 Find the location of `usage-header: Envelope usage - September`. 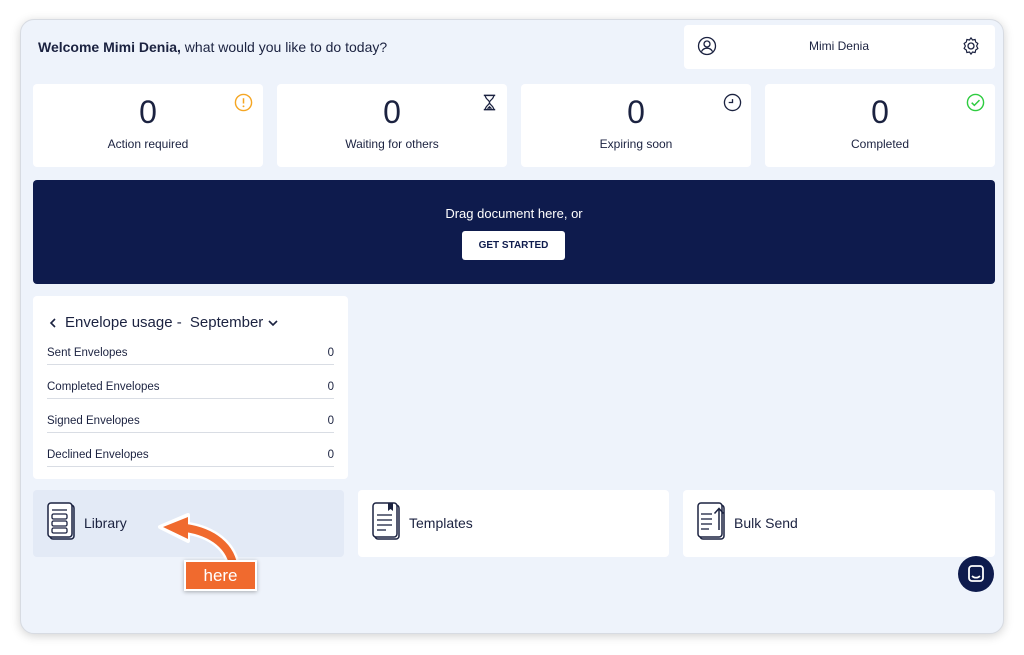

usage-header: Envelope usage - September is located at coordinates (163, 322).